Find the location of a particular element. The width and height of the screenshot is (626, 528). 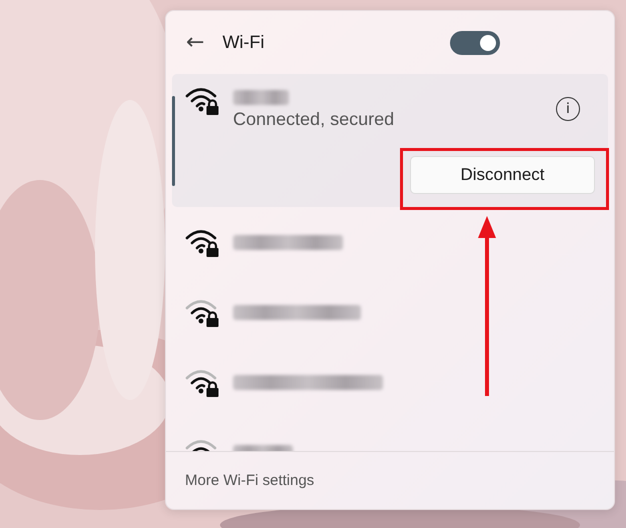

blurred-name is located at coordinates (261, 97).